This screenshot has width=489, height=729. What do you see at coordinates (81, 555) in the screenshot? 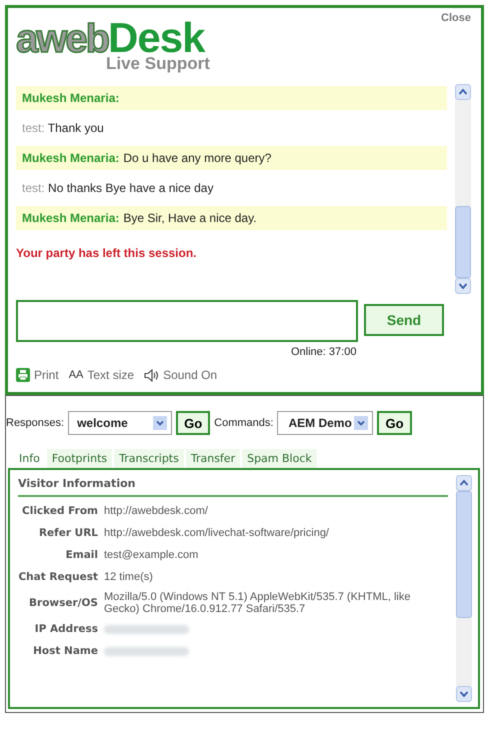
I see `info-label: Email` at bounding box center [81, 555].